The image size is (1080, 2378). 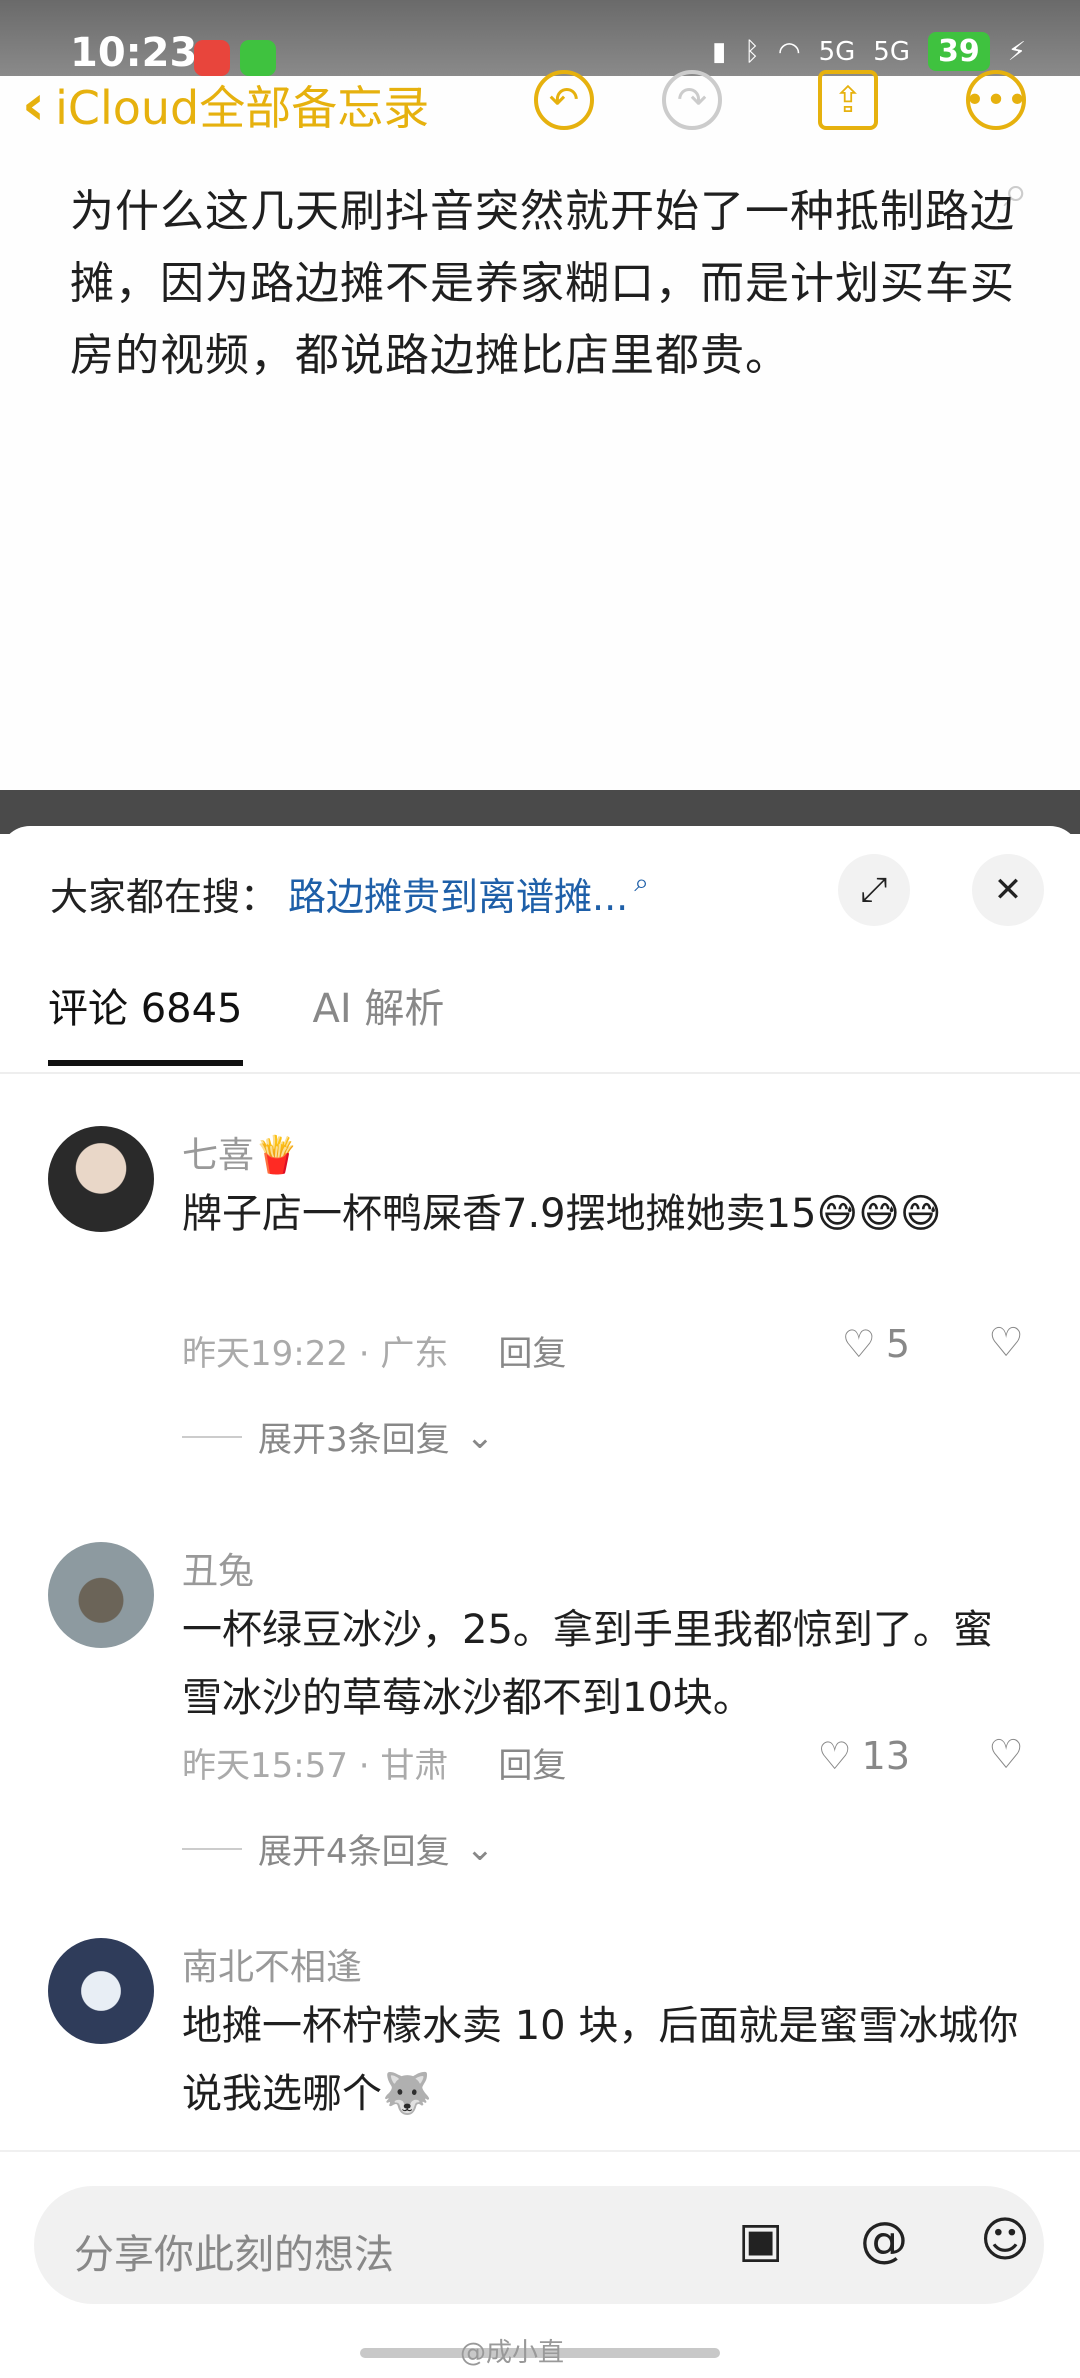 What do you see at coordinates (315, 1766) in the screenshot?
I see `comment-time-location: 昨天15:57 · 甘肃` at bounding box center [315, 1766].